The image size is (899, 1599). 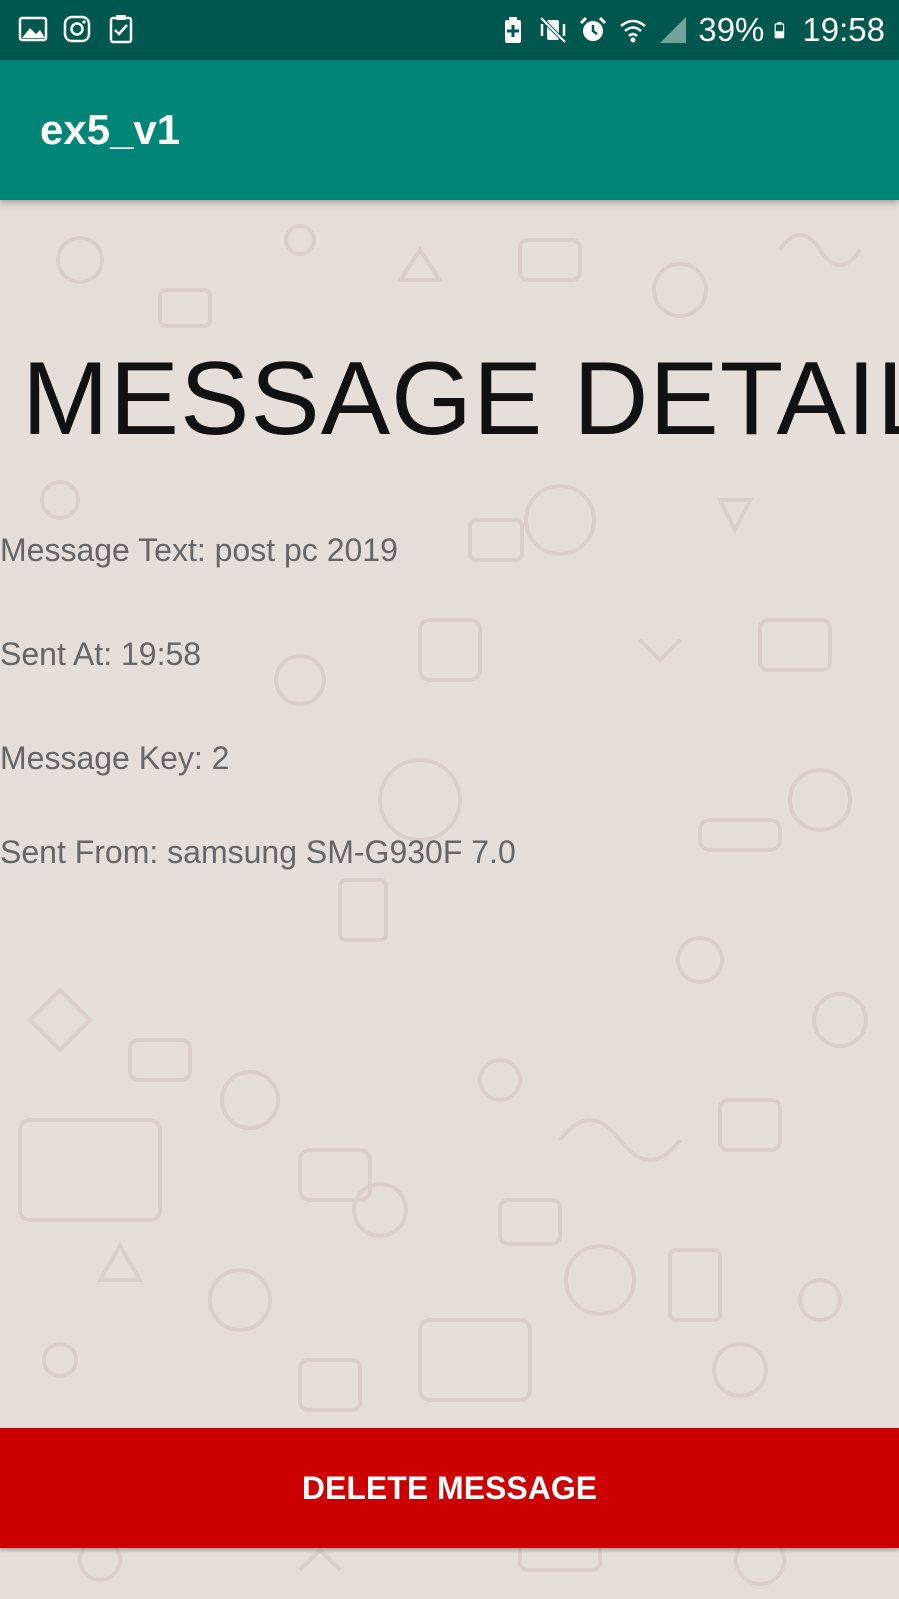 I want to click on sent-from-label: Sent From: samsung SM-G930F 7.0, so click(x=258, y=852).